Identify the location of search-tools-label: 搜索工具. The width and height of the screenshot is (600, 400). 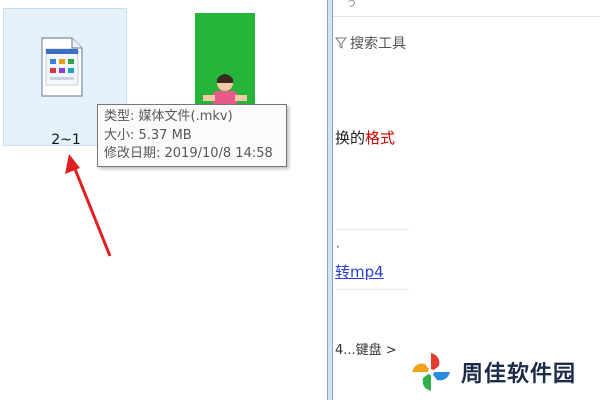
(378, 44).